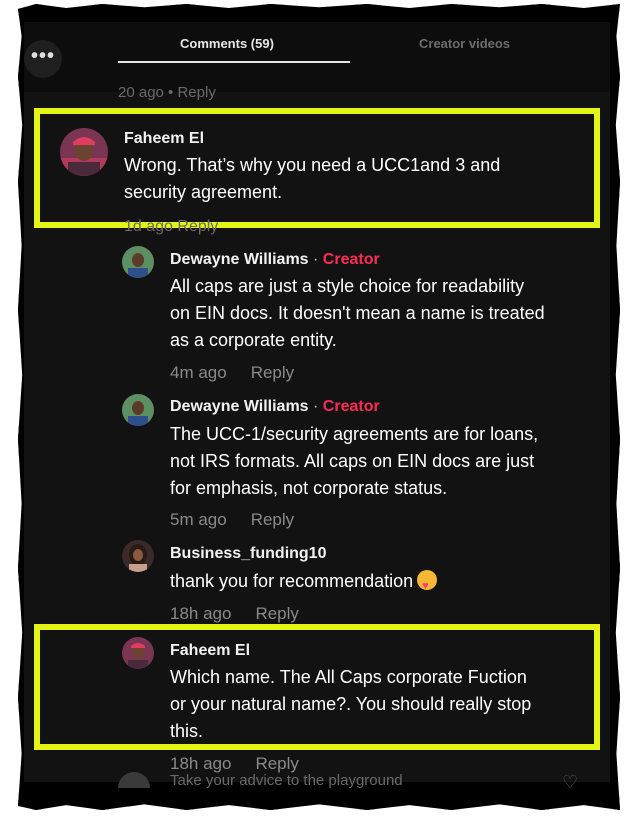 The image size is (641, 827). I want to click on tab-creator-videos: Creator videos, so click(464, 43).